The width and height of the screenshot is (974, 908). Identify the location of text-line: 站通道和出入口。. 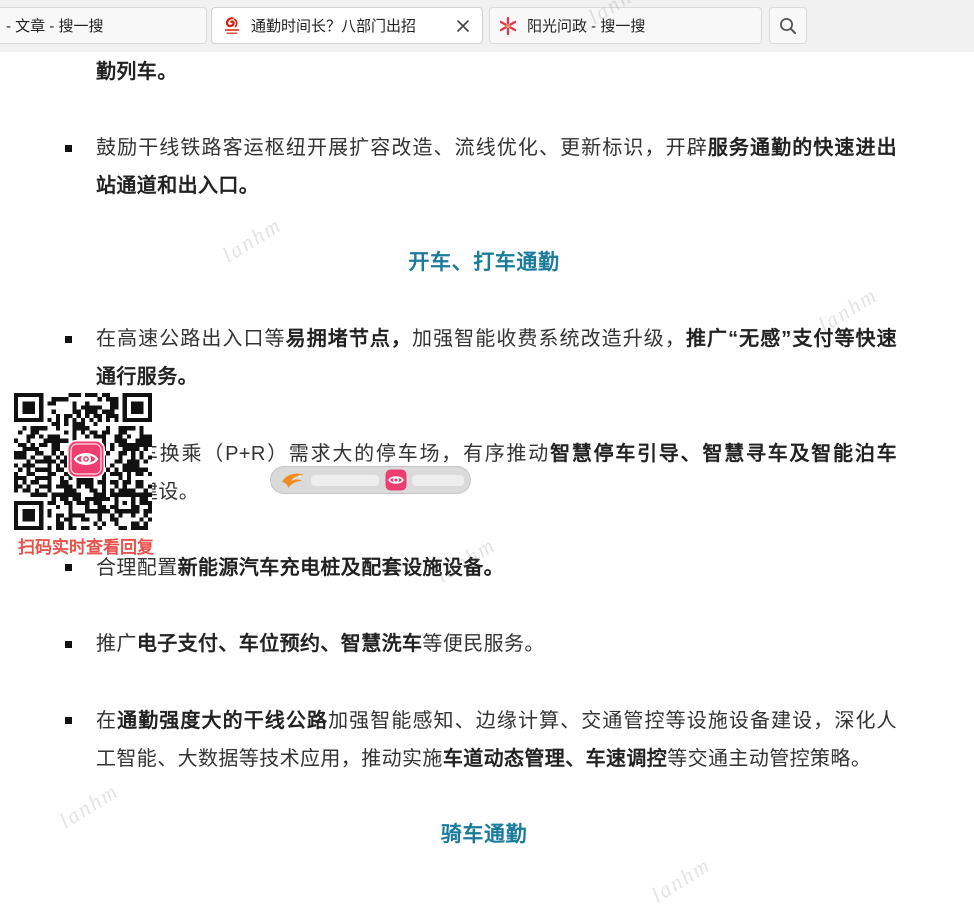
(496, 186).